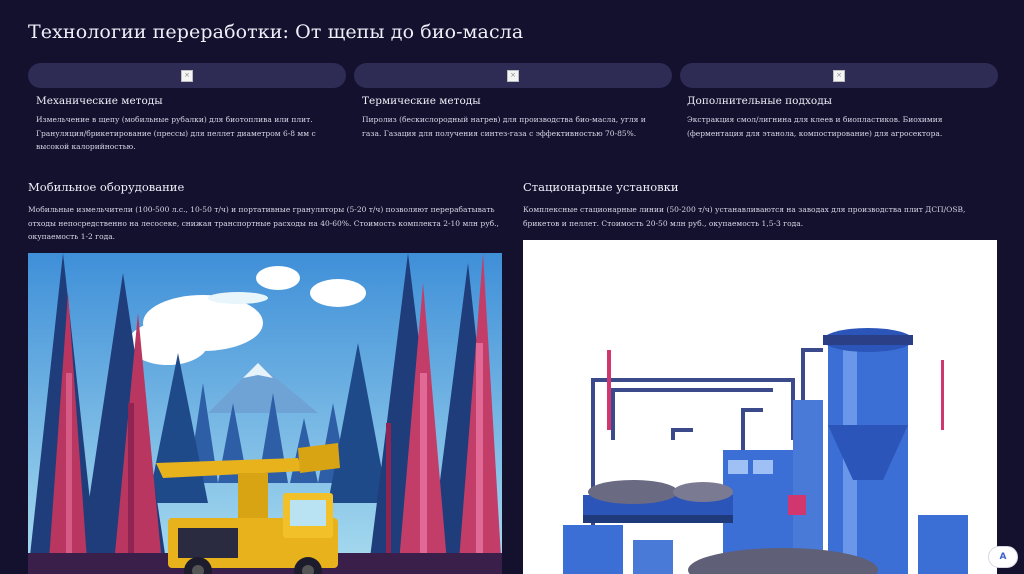  I want to click on card-image-mechanical: ×, so click(187, 75).